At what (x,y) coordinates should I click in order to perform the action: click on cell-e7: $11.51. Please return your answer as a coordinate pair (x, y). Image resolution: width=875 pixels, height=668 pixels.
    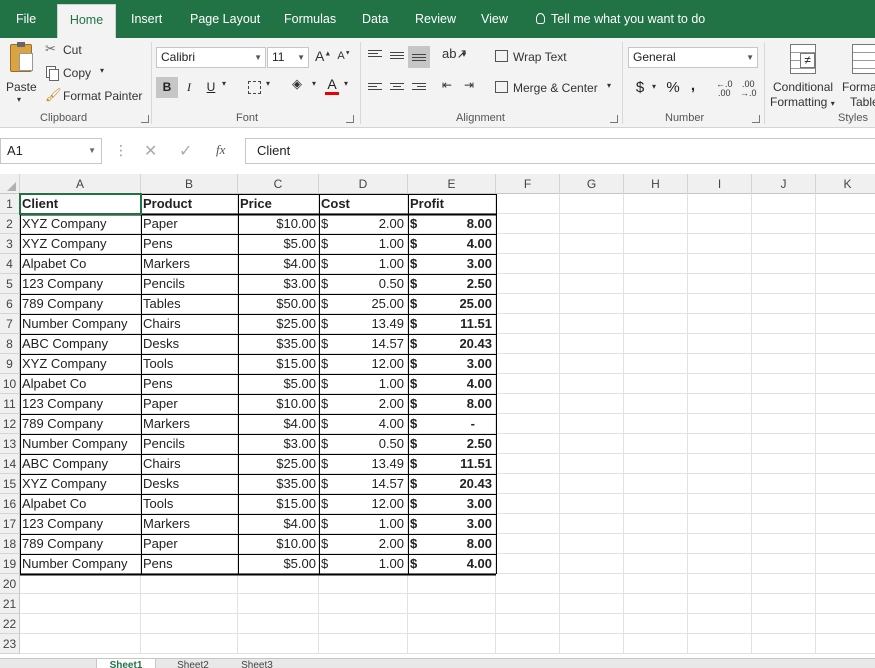
    Looking at the image, I should click on (452, 324).